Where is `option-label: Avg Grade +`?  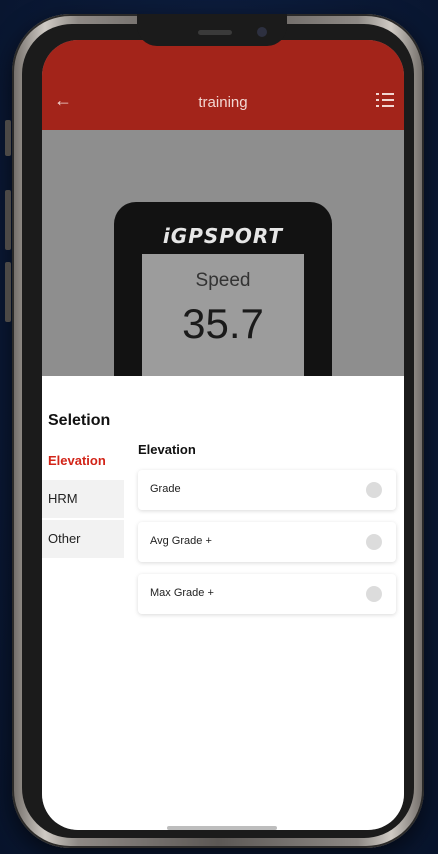 option-label: Avg Grade + is located at coordinates (181, 541).